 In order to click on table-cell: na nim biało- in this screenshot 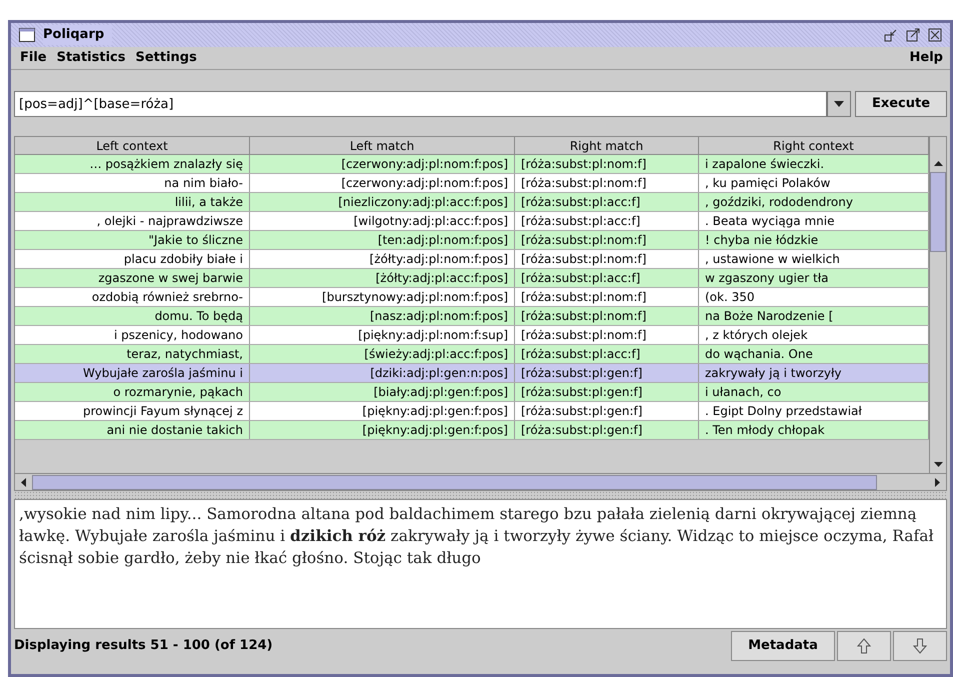, I will do `click(132, 183)`.